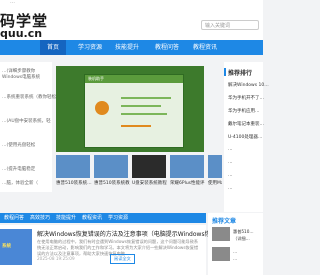  Describe the element at coordinates (26, 121) in the screenshot. I see `left-list-item: …(AU盘中安装系统，轻` at that location.